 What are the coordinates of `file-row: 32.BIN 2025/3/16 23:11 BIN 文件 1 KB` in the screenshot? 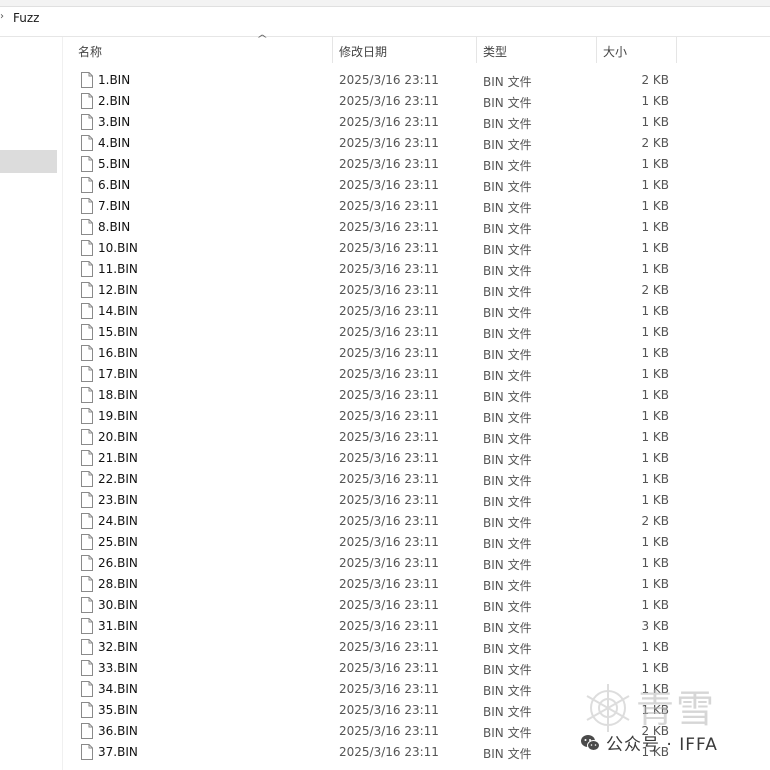 It's located at (416, 647).